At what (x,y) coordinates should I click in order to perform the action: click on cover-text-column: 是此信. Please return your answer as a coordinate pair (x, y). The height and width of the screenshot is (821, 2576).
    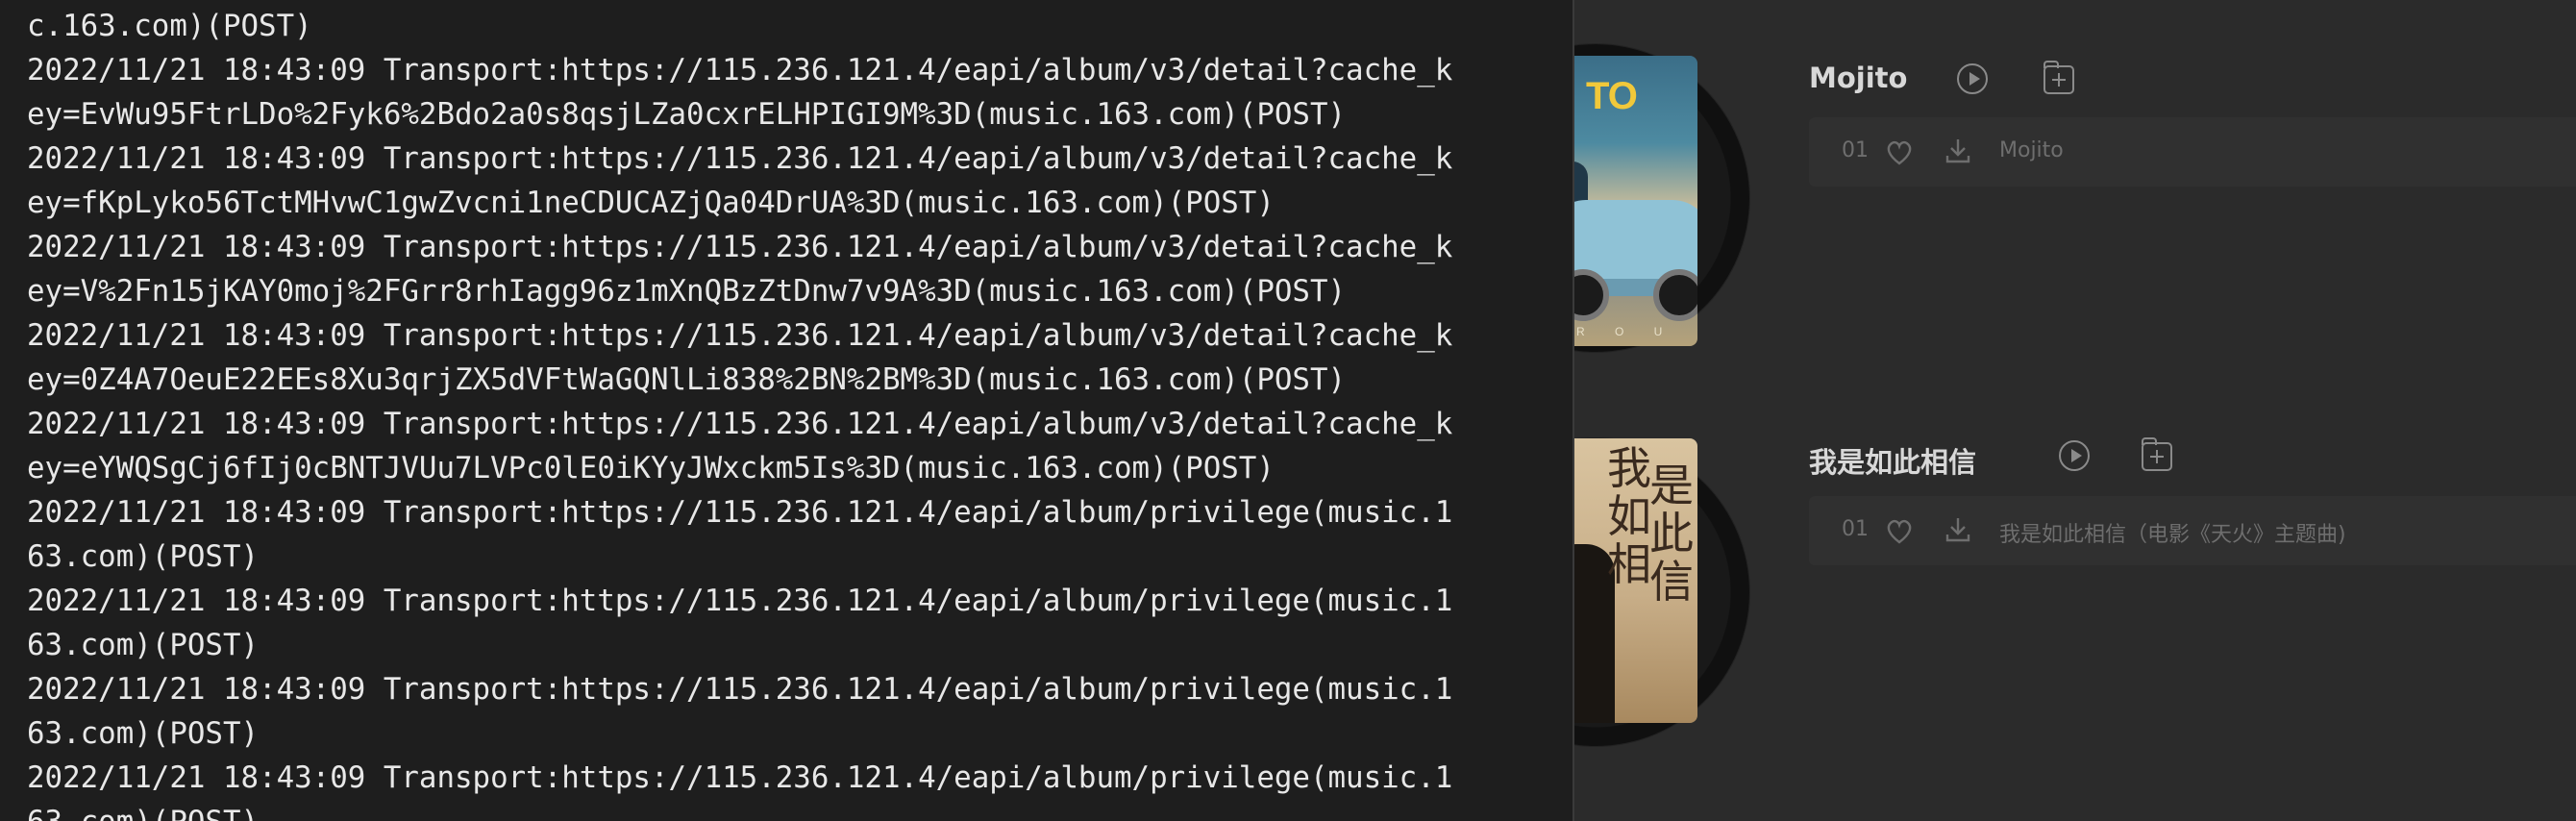
    Looking at the image, I should click on (1671, 534).